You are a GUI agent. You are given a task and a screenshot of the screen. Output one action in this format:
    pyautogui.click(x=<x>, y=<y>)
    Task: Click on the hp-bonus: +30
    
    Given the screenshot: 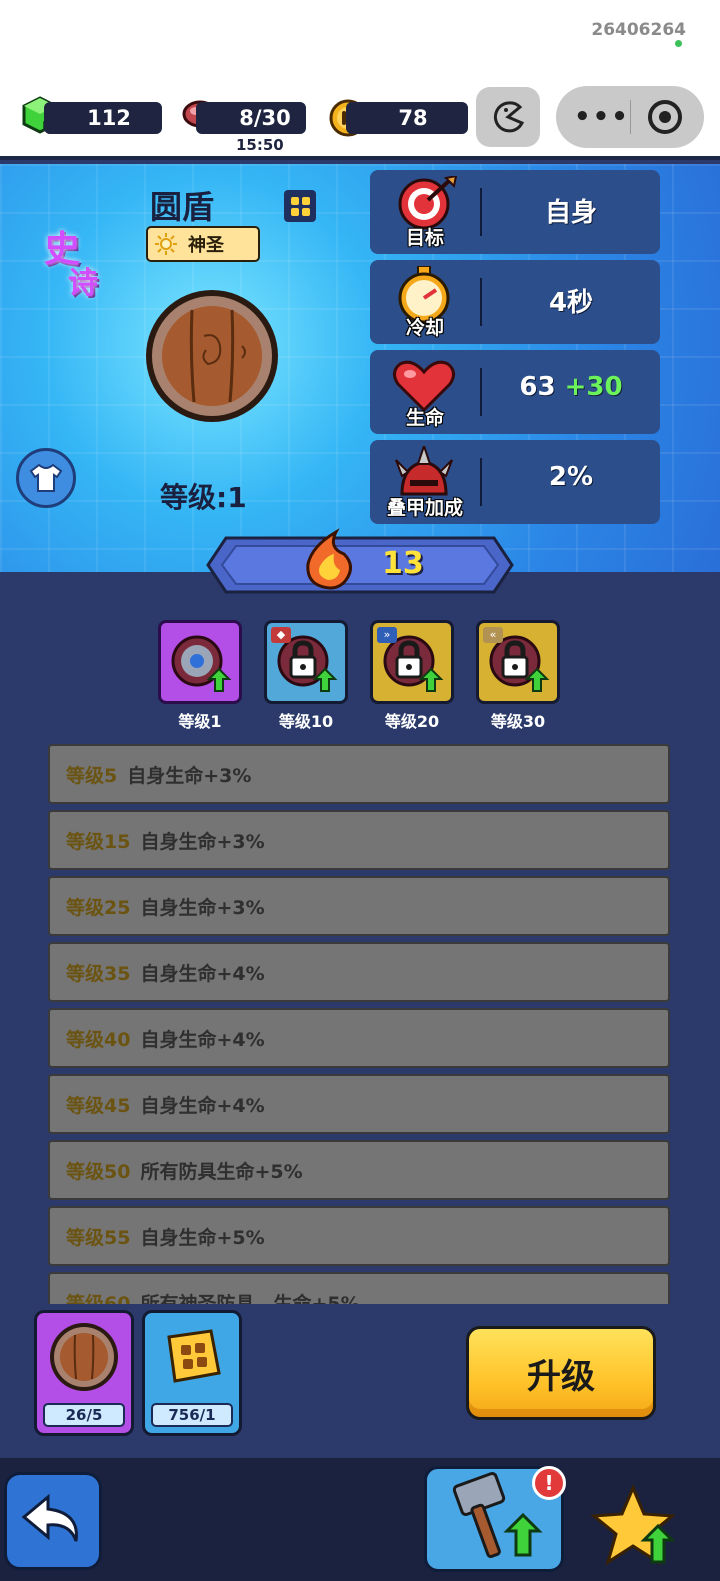 What is the action you would take?
    pyautogui.click(x=593, y=387)
    